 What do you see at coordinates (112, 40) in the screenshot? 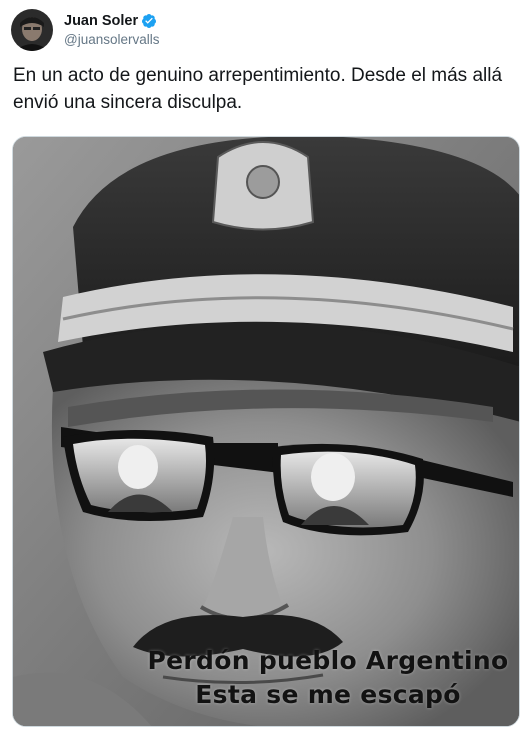
I see `author-handle: @juansolervalls` at bounding box center [112, 40].